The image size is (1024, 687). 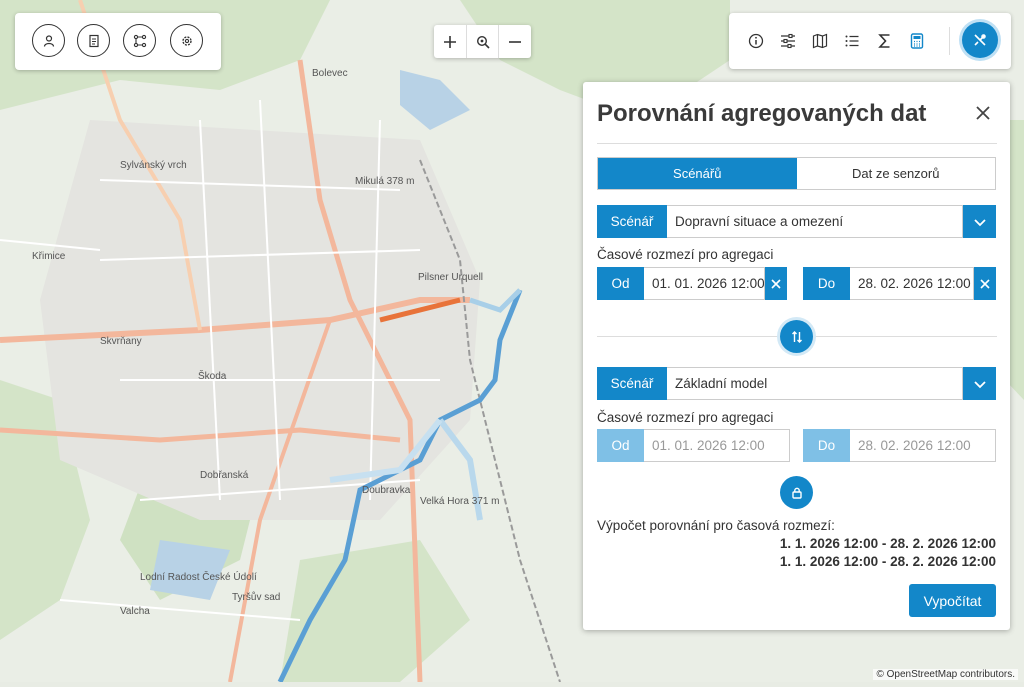 I want to click on from-date-1: Od 01. 01. 2026 12:00, so click(x=692, y=283).